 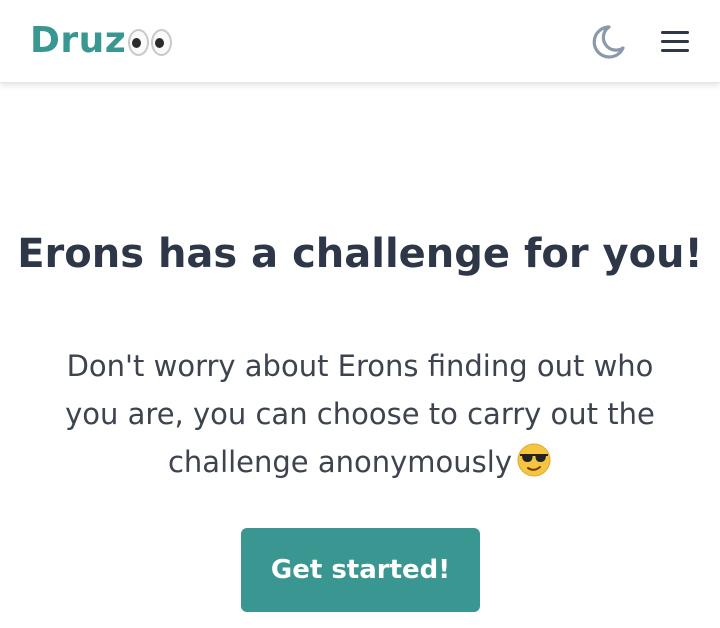 What do you see at coordinates (360, 254) in the screenshot?
I see `page-title: Erons has a challenge for you!` at bounding box center [360, 254].